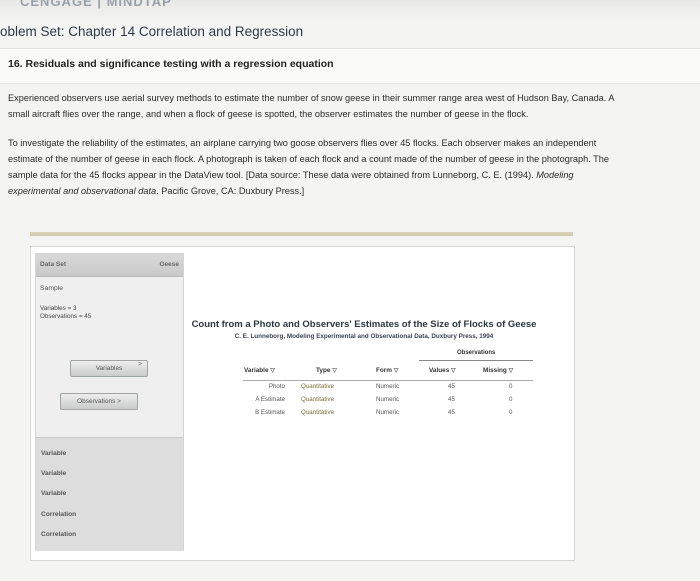 The height and width of the screenshot is (581, 700). What do you see at coordinates (96, 4) in the screenshot?
I see `brand-logo: CENGAGE | MINDTAP` at bounding box center [96, 4].